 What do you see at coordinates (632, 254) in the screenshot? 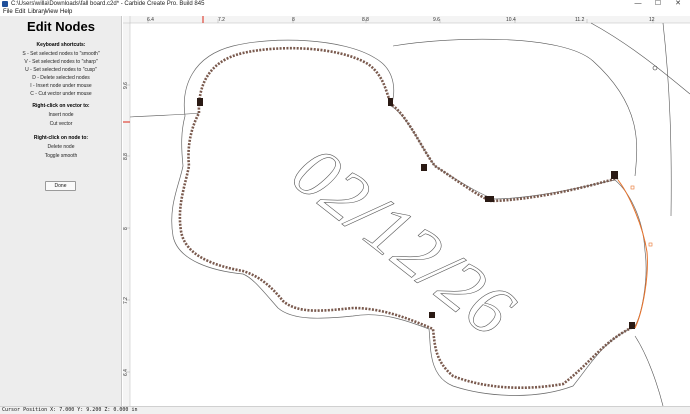
I see `active-segment` at bounding box center [632, 254].